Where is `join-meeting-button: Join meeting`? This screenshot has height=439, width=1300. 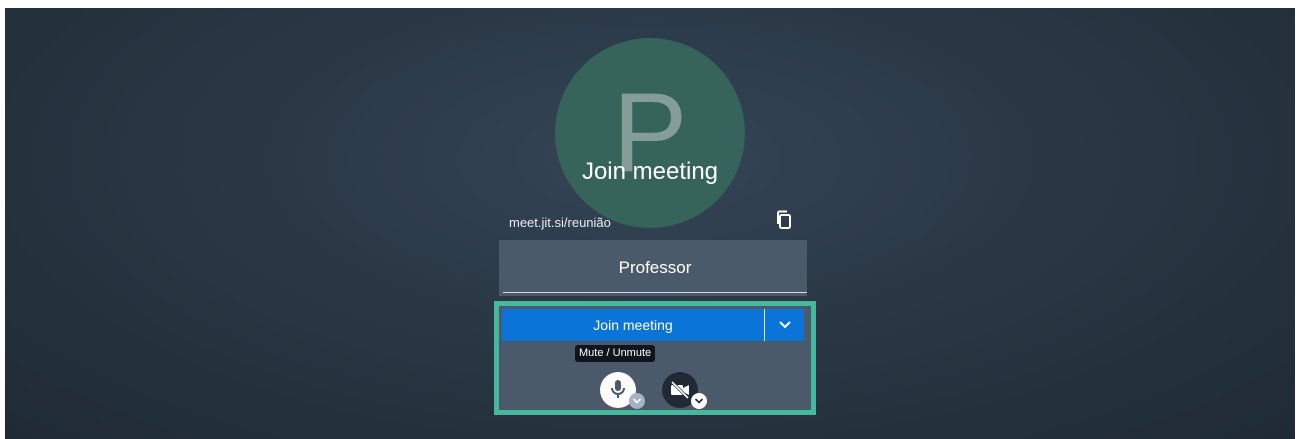
join-meeting-button: Join meeting is located at coordinates (633, 325).